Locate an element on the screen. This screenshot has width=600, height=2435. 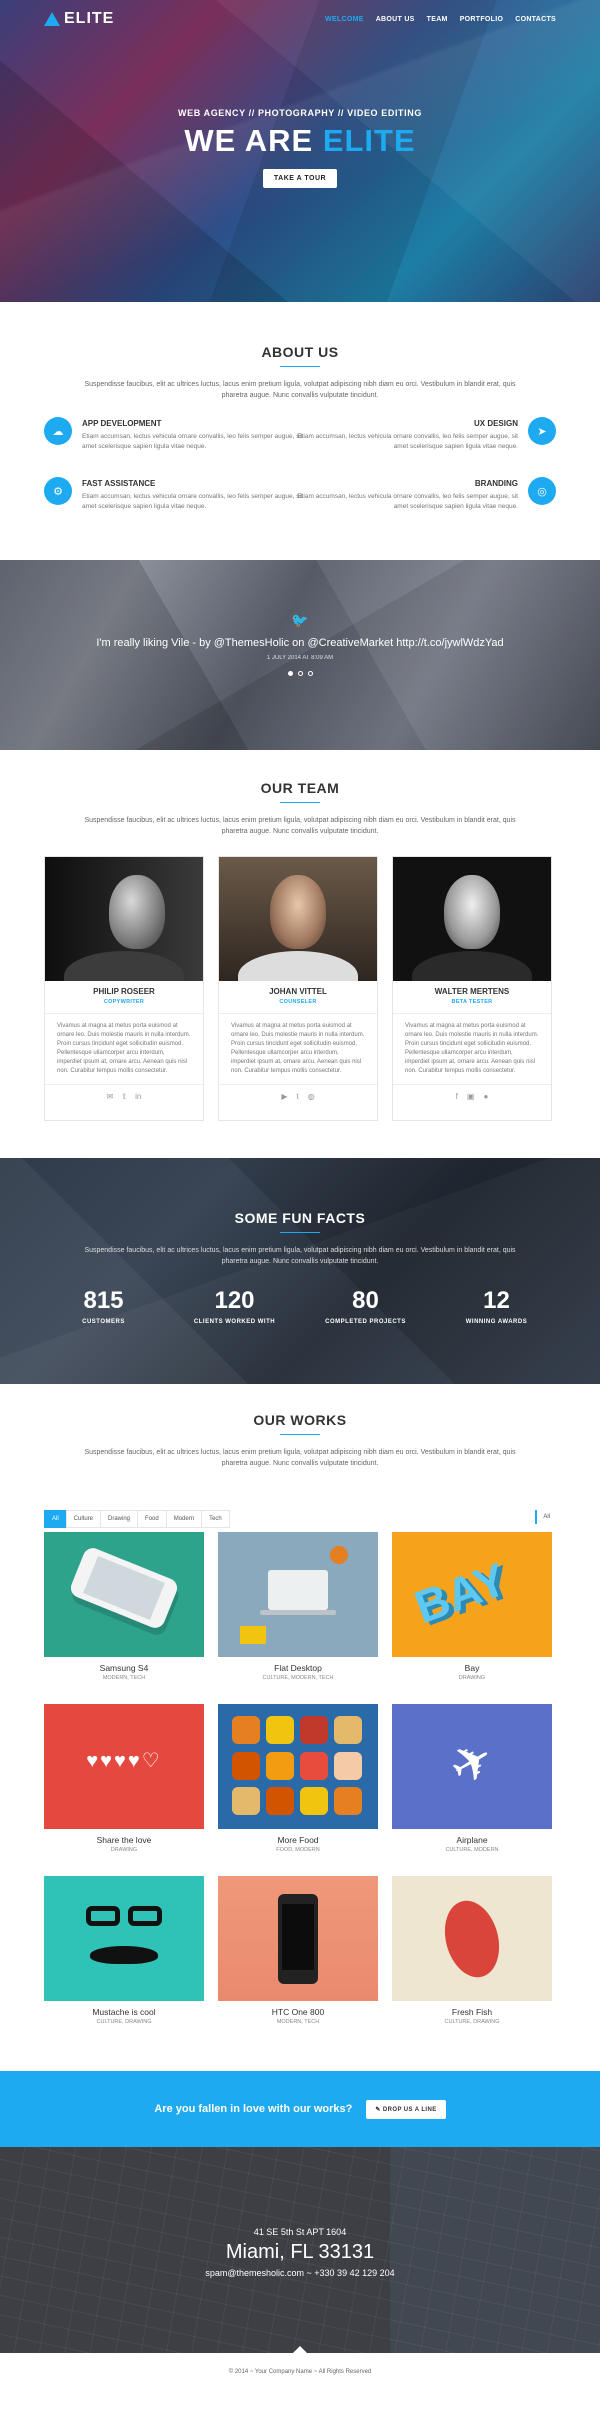
portfolio-item: Flat Desktop CULTURE, MODERN, TECH is located at coordinates (298, 1614).